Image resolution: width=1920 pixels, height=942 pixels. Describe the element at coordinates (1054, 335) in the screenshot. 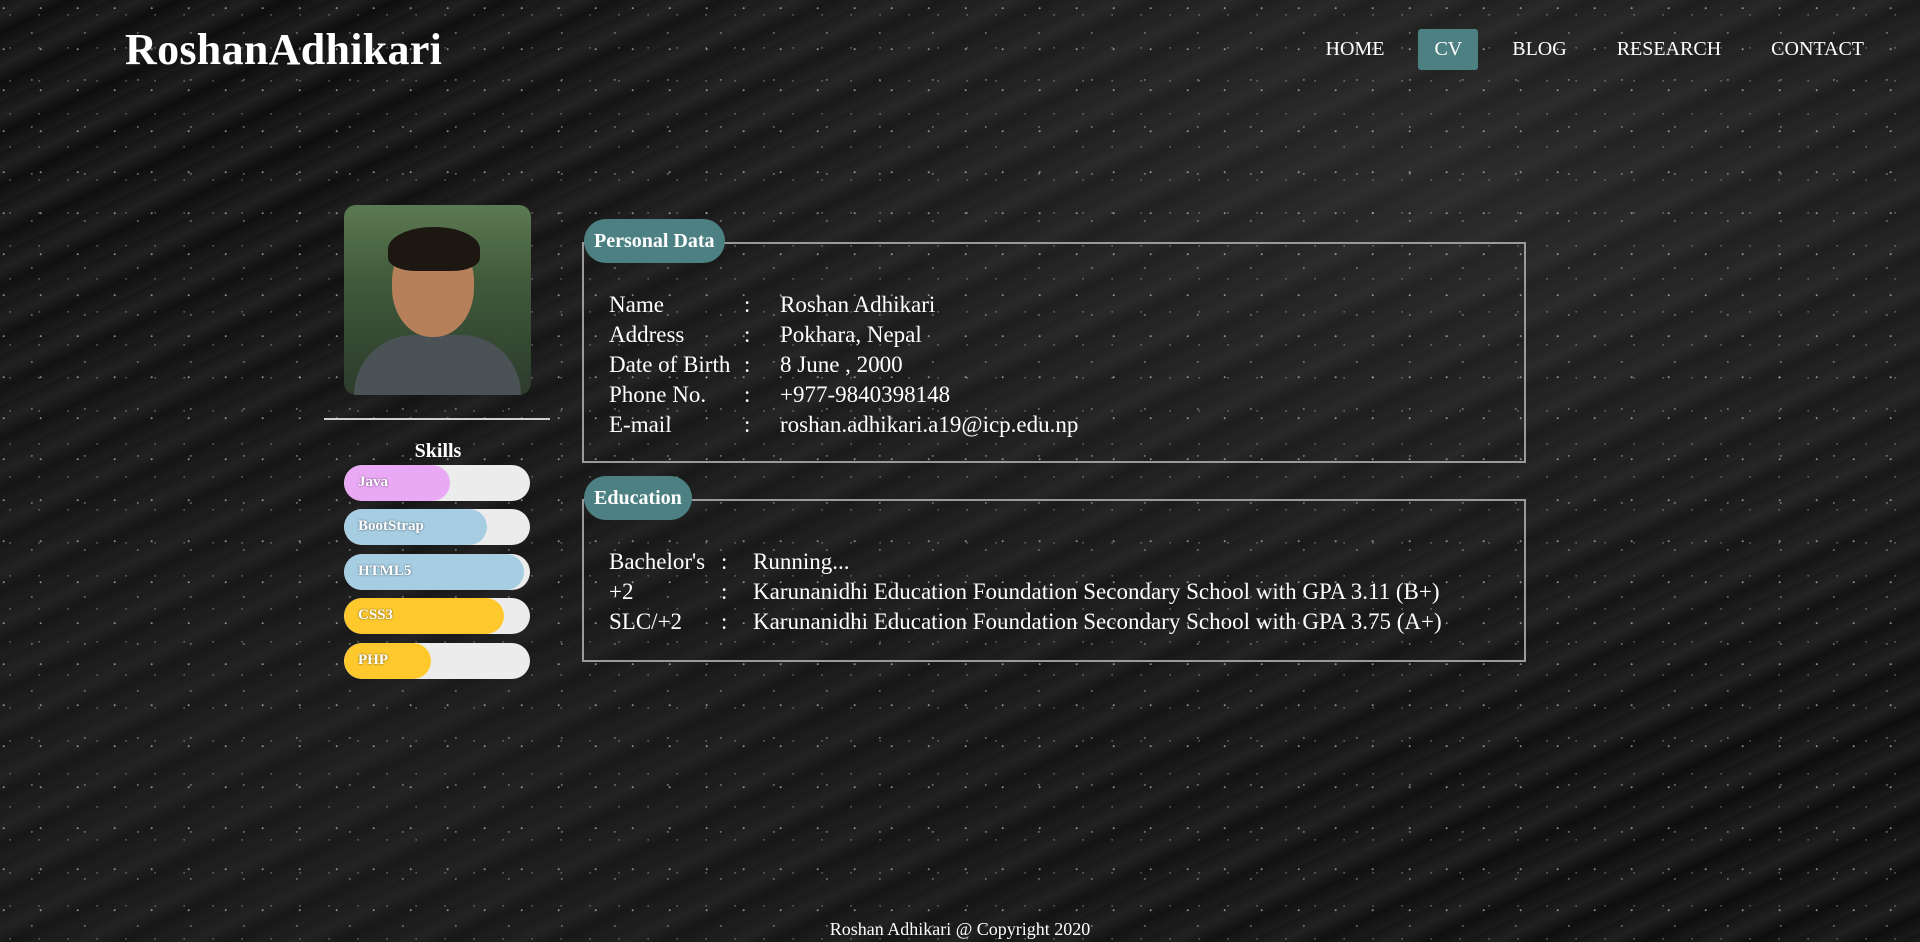

I see `info-row: Address : Pokhara, Nepal` at that location.